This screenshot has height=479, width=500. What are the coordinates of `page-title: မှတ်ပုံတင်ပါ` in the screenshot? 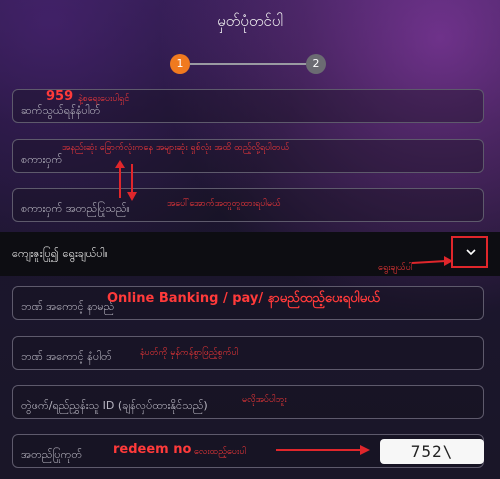 It's located at (250, 21).